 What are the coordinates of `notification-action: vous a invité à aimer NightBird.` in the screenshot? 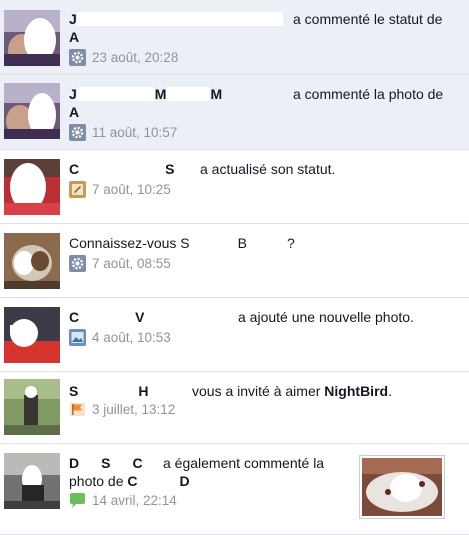 It's located at (292, 391).